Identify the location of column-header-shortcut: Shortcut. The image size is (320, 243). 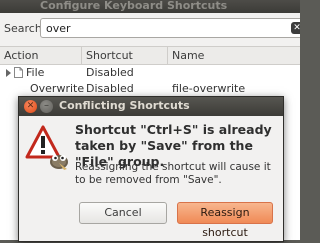
(109, 55).